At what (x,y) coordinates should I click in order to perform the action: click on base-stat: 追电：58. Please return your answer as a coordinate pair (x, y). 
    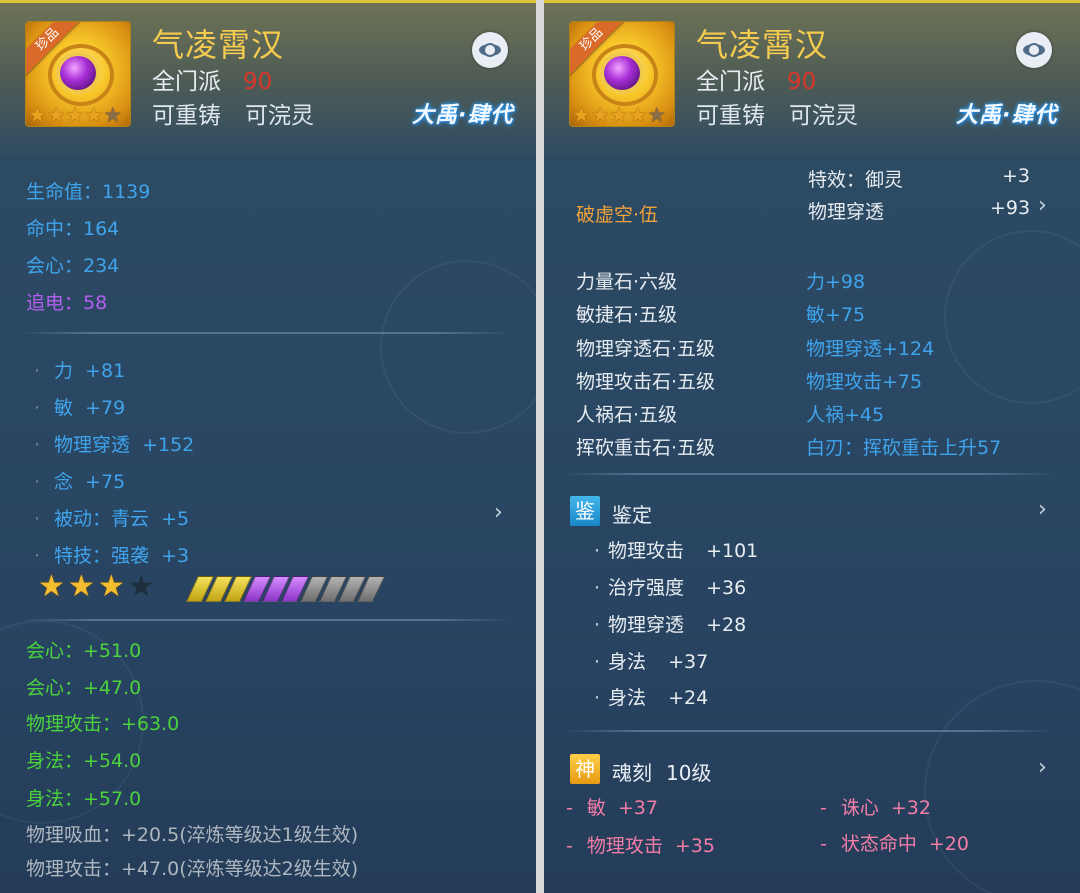
    Looking at the image, I should click on (67, 303).